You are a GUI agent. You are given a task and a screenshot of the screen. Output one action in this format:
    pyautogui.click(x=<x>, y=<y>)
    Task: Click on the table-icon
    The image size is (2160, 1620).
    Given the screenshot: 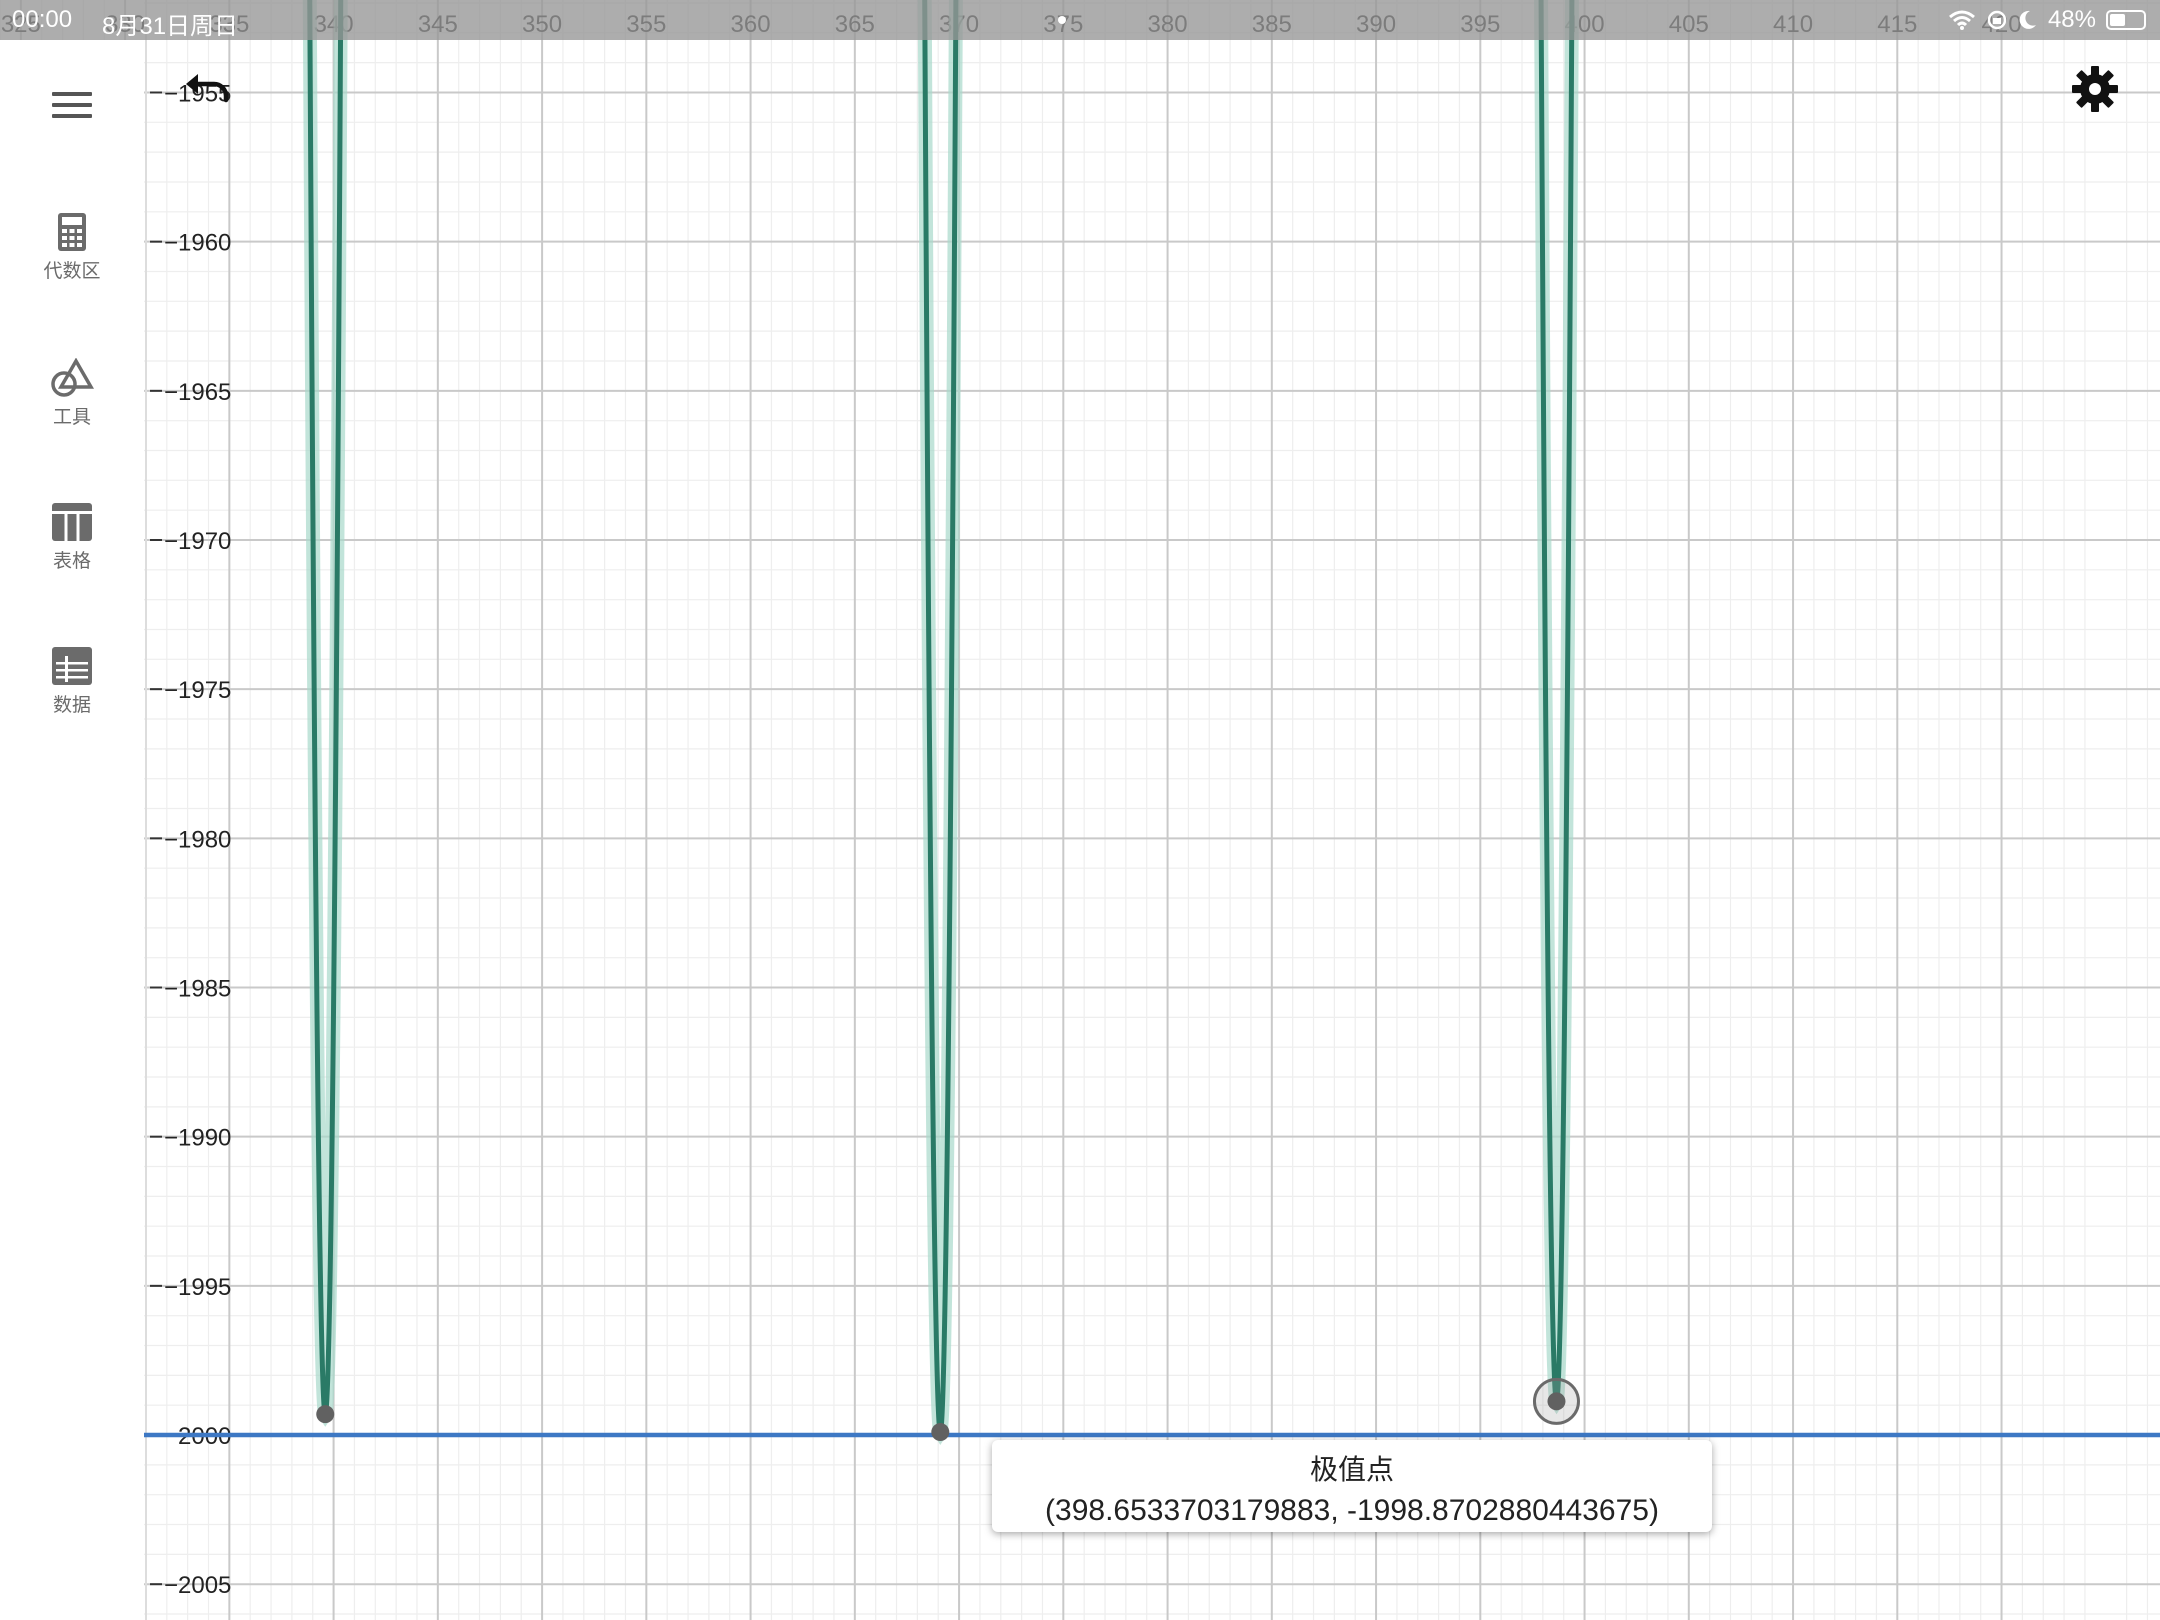 What is the action you would take?
    pyautogui.click(x=72, y=522)
    